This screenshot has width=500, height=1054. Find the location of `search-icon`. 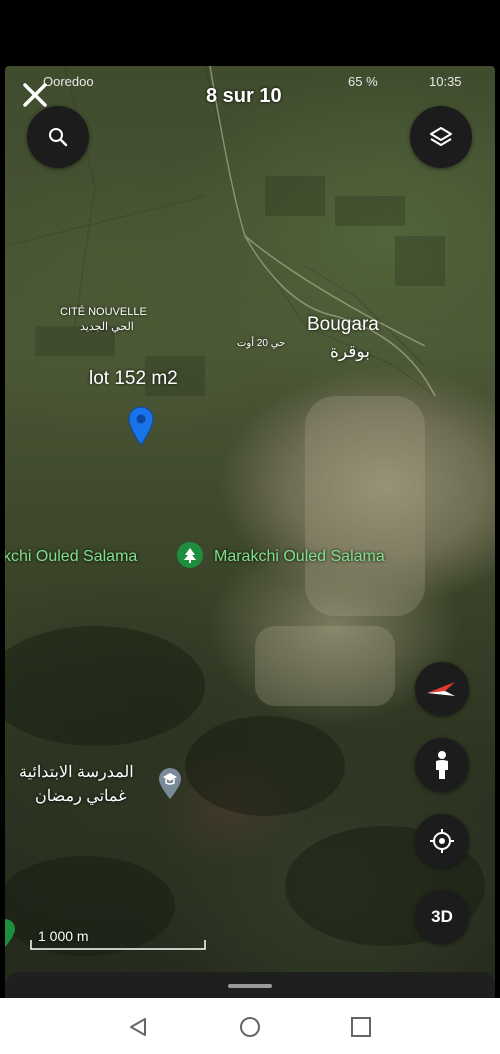

search-icon is located at coordinates (58, 137).